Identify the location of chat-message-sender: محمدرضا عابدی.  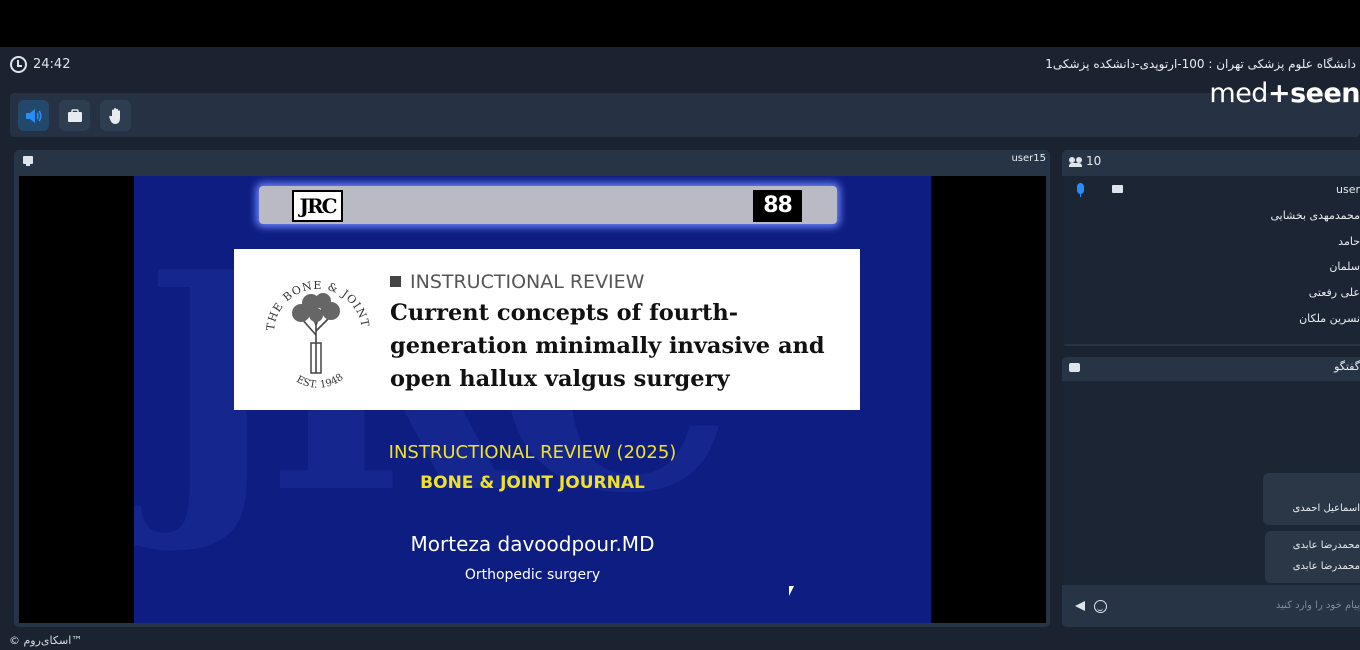
(1326, 566).